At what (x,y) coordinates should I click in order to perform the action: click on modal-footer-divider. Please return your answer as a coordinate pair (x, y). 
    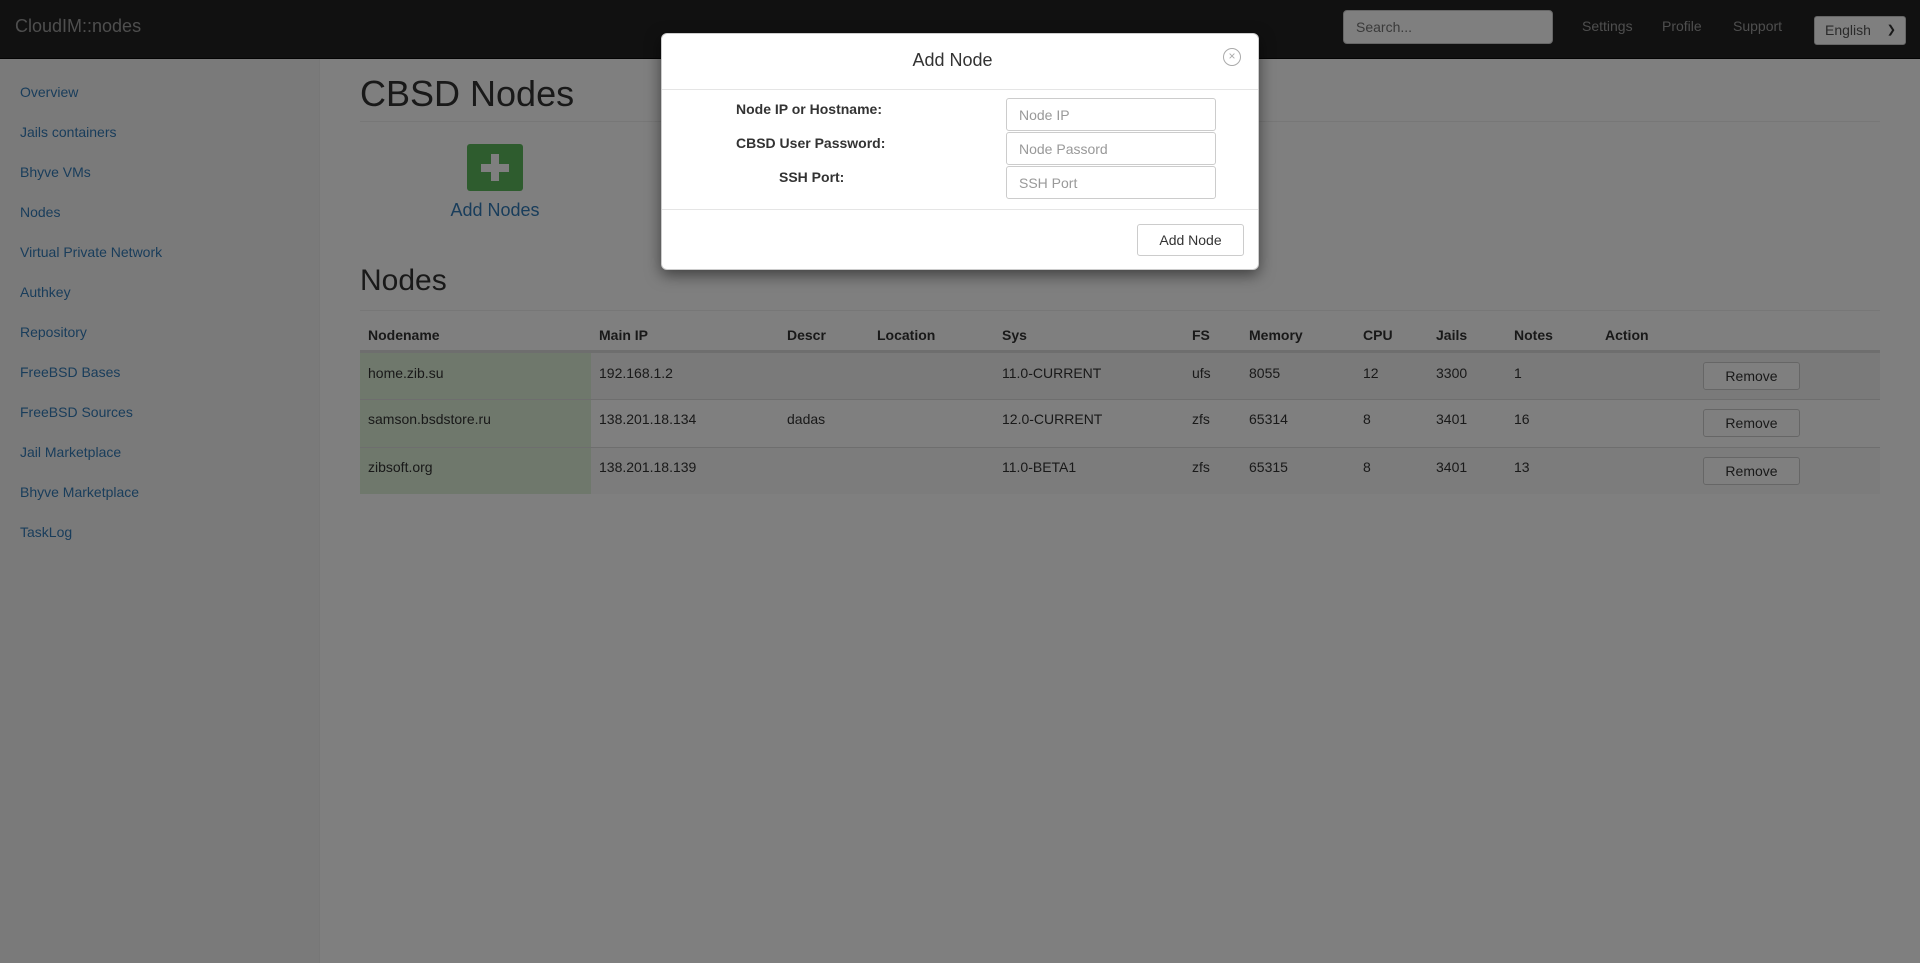
    Looking at the image, I should click on (960, 209).